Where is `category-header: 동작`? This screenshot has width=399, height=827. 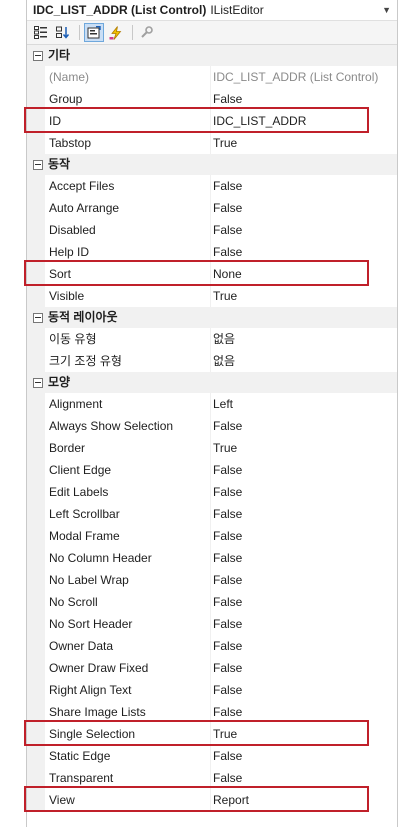 category-header: 동작 is located at coordinates (212, 164).